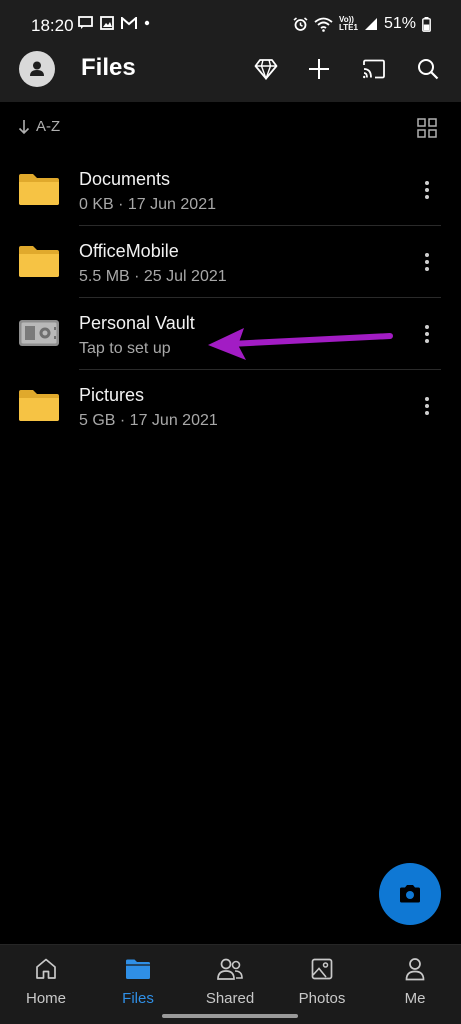 The height and width of the screenshot is (1024, 461). I want to click on plus-icon, so click(319, 69).